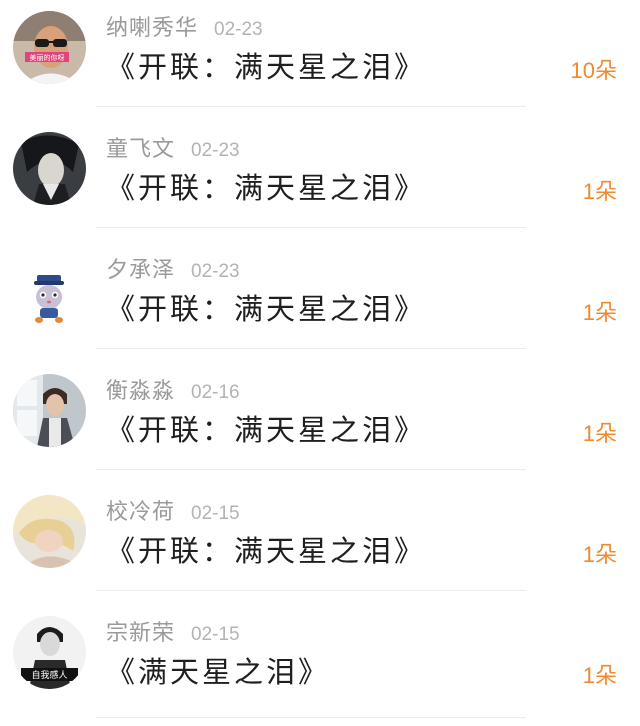 The width and height of the screenshot is (640, 726). Describe the element at coordinates (152, 28) in the screenshot. I see `user-name: 纳喇秀华` at that location.